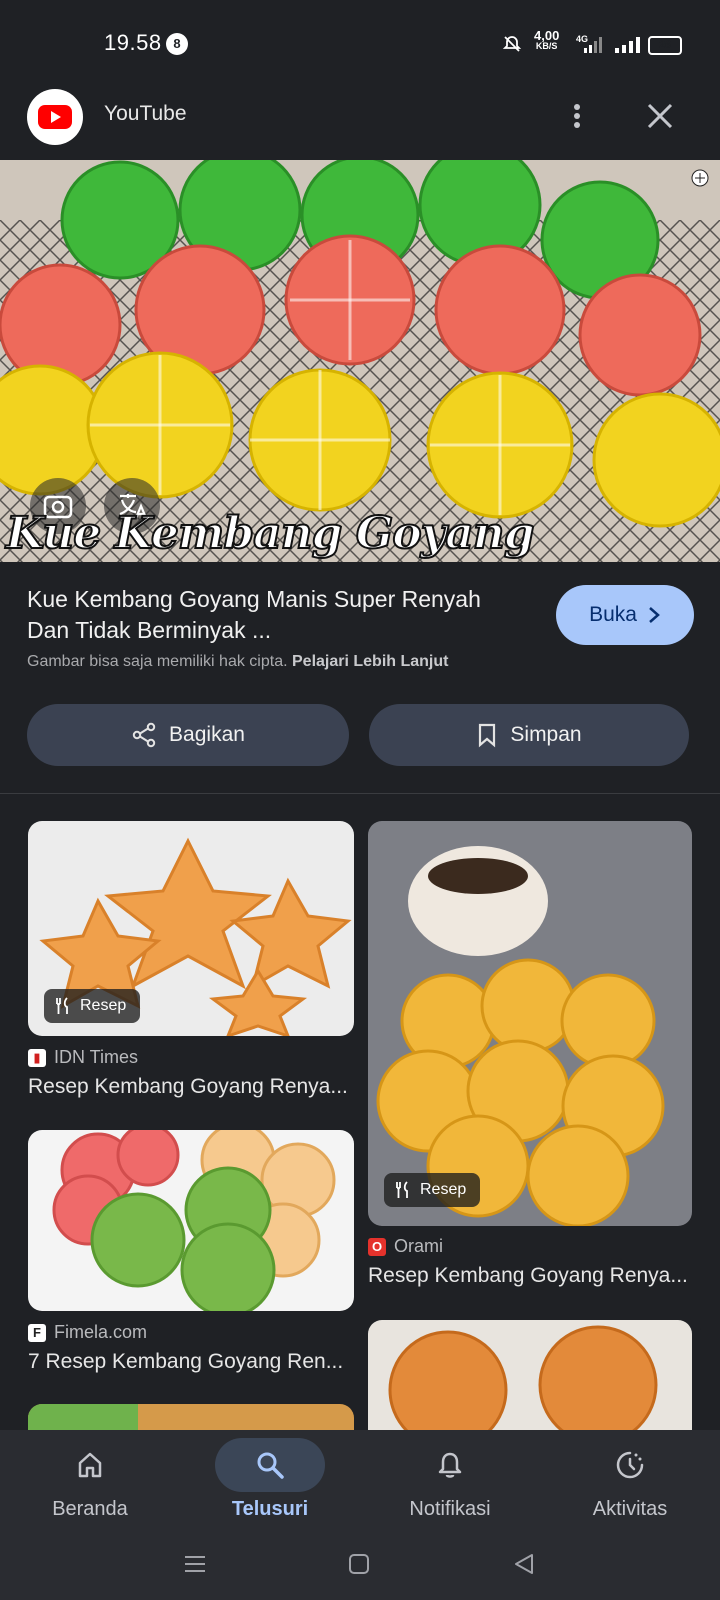  What do you see at coordinates (613, 614) in the screenshot?
I see `open-button-label: Buka` at bounding box center [613, 614].